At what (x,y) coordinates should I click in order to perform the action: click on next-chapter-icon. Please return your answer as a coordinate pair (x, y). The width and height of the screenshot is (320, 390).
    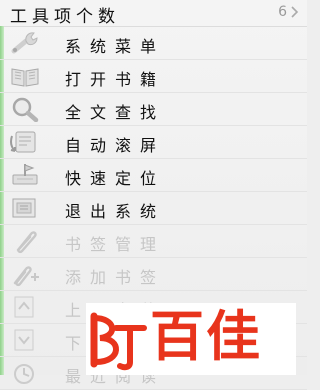
    Looking at the image, I should click on (24, 340).